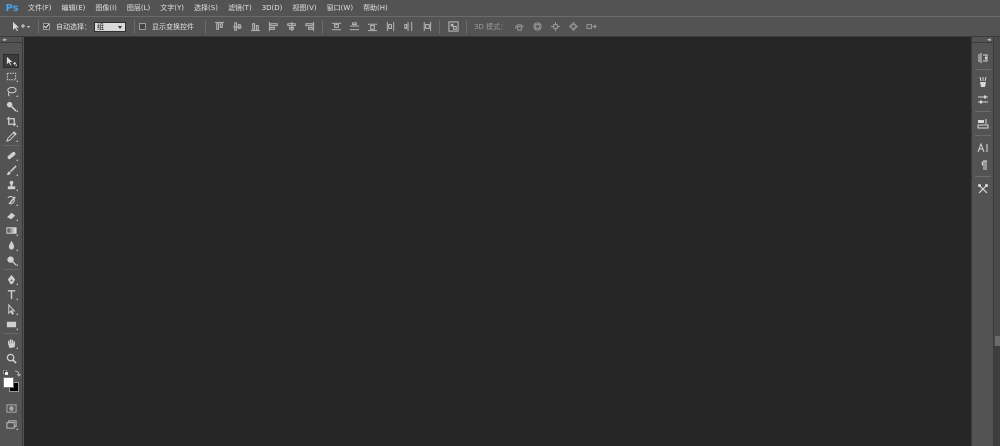  I want to click on tools-panel-grip: ▸▸, so click(11, 40).